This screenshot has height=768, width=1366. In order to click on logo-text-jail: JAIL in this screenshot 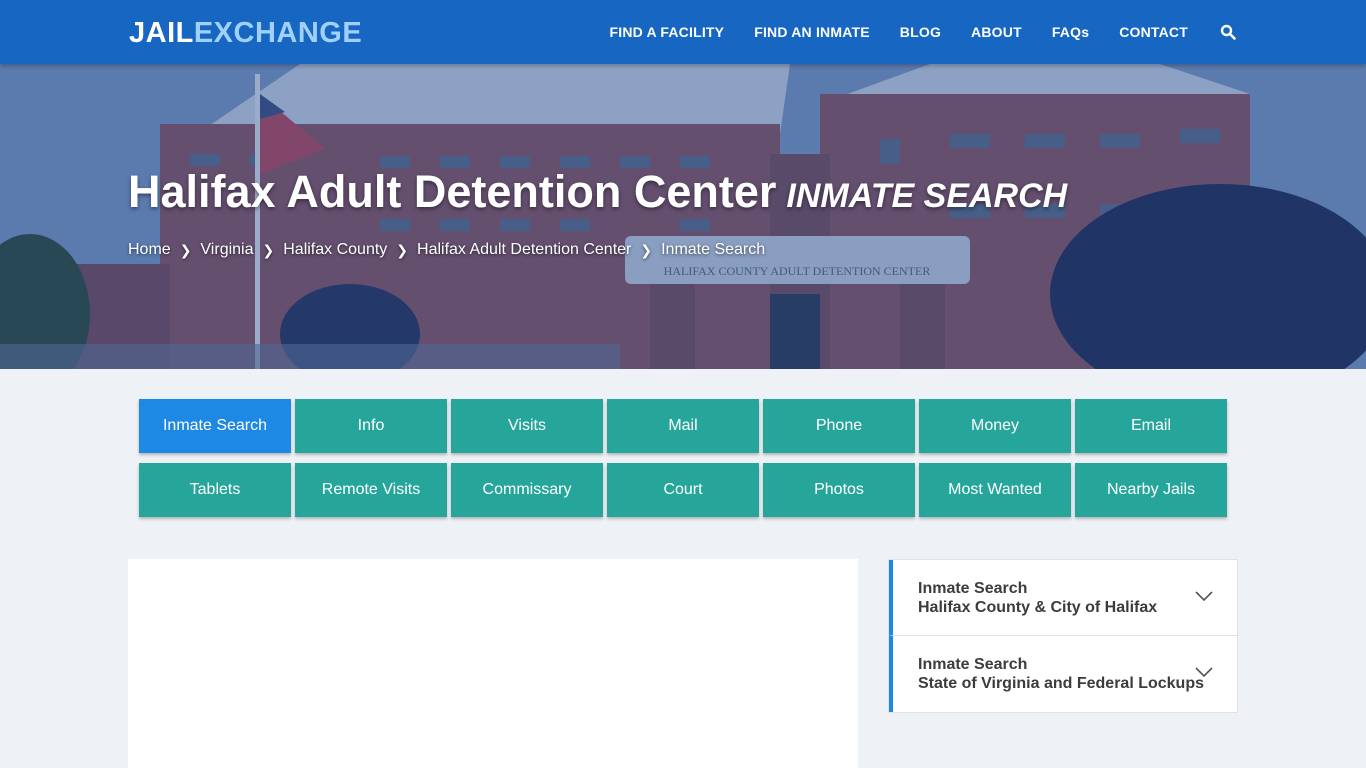, I will do `click(161, 33)`.